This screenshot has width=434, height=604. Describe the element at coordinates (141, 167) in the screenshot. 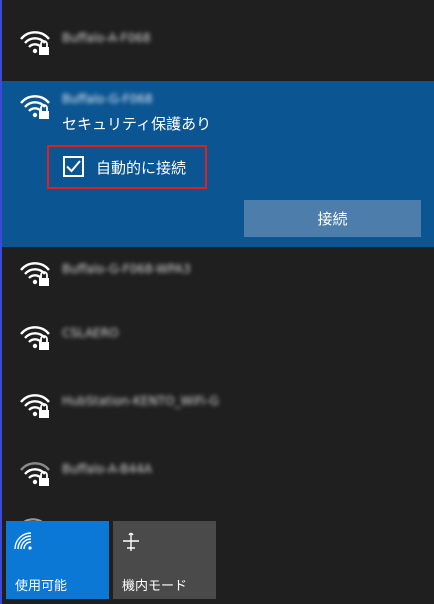

I see `auto-connect-label: 自動的に接続` at that location.